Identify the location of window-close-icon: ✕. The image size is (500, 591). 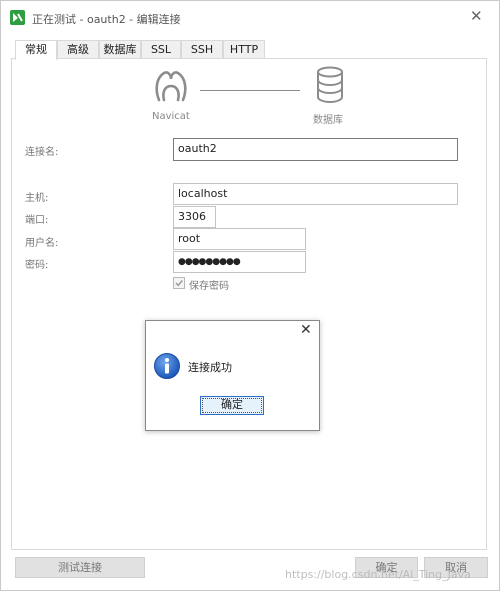
(476, 16).